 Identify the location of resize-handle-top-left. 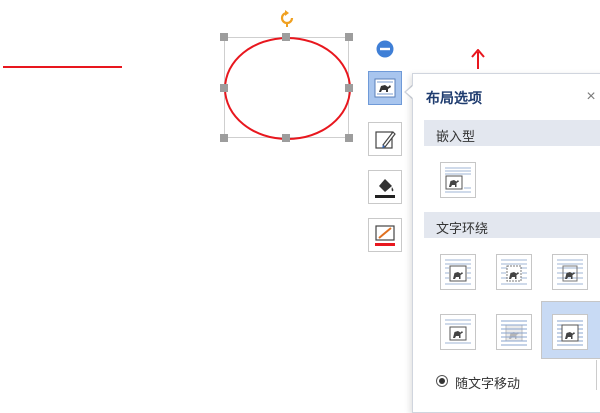
(224, 37).